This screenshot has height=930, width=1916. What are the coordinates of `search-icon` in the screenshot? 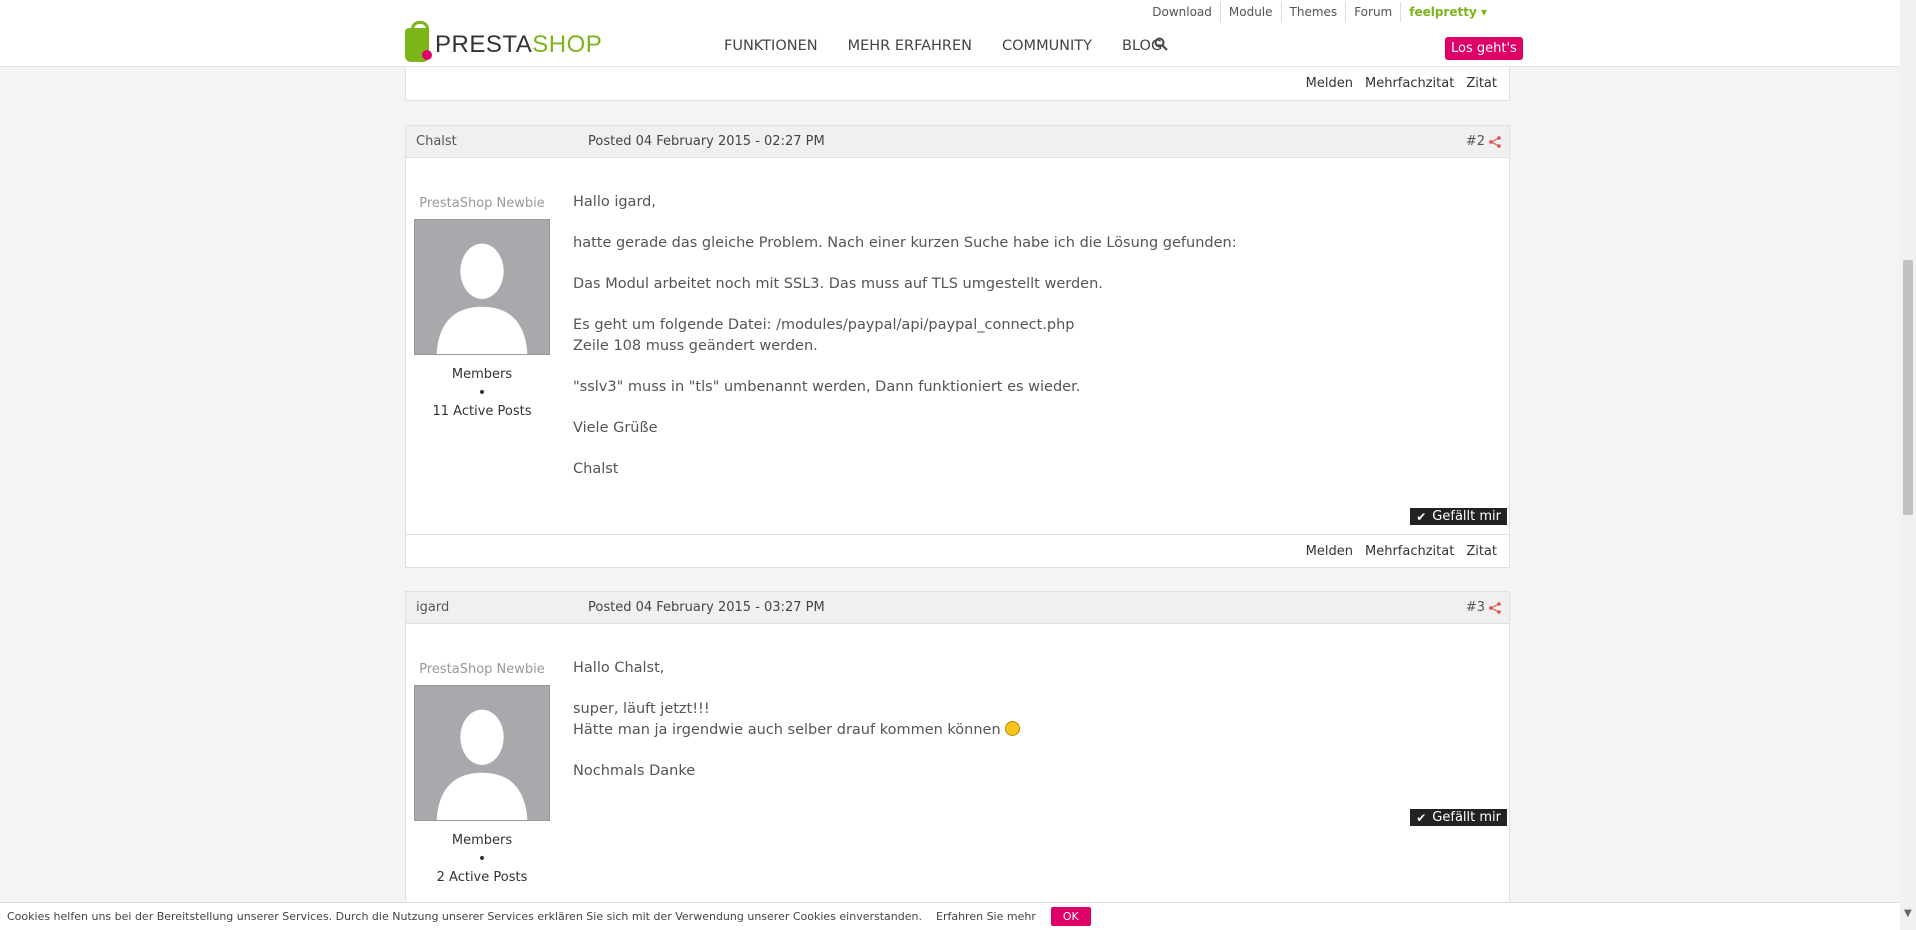 It's located at (1161, 44).